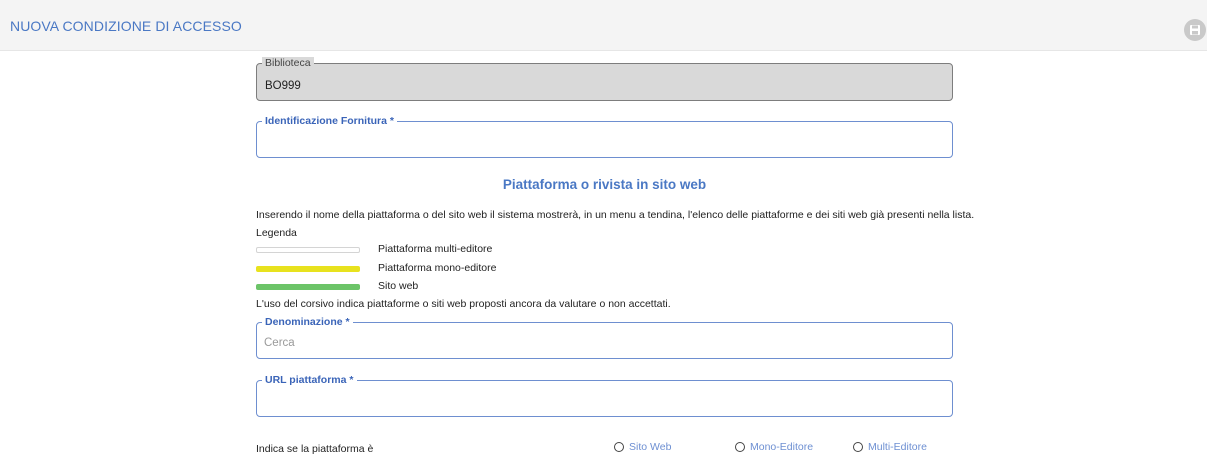  What do you see at coordinates (398, 286) in the screenshot?
I see `legend-label: Sito web` at bounding box center [398, 286].